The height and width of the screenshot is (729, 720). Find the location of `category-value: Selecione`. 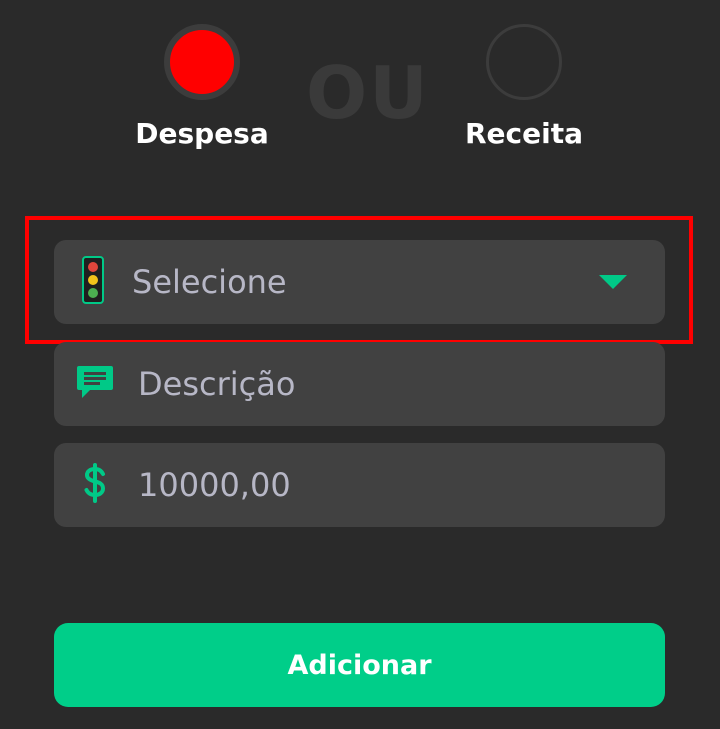

category-value: Selecione is located at coordinates (209, 282).